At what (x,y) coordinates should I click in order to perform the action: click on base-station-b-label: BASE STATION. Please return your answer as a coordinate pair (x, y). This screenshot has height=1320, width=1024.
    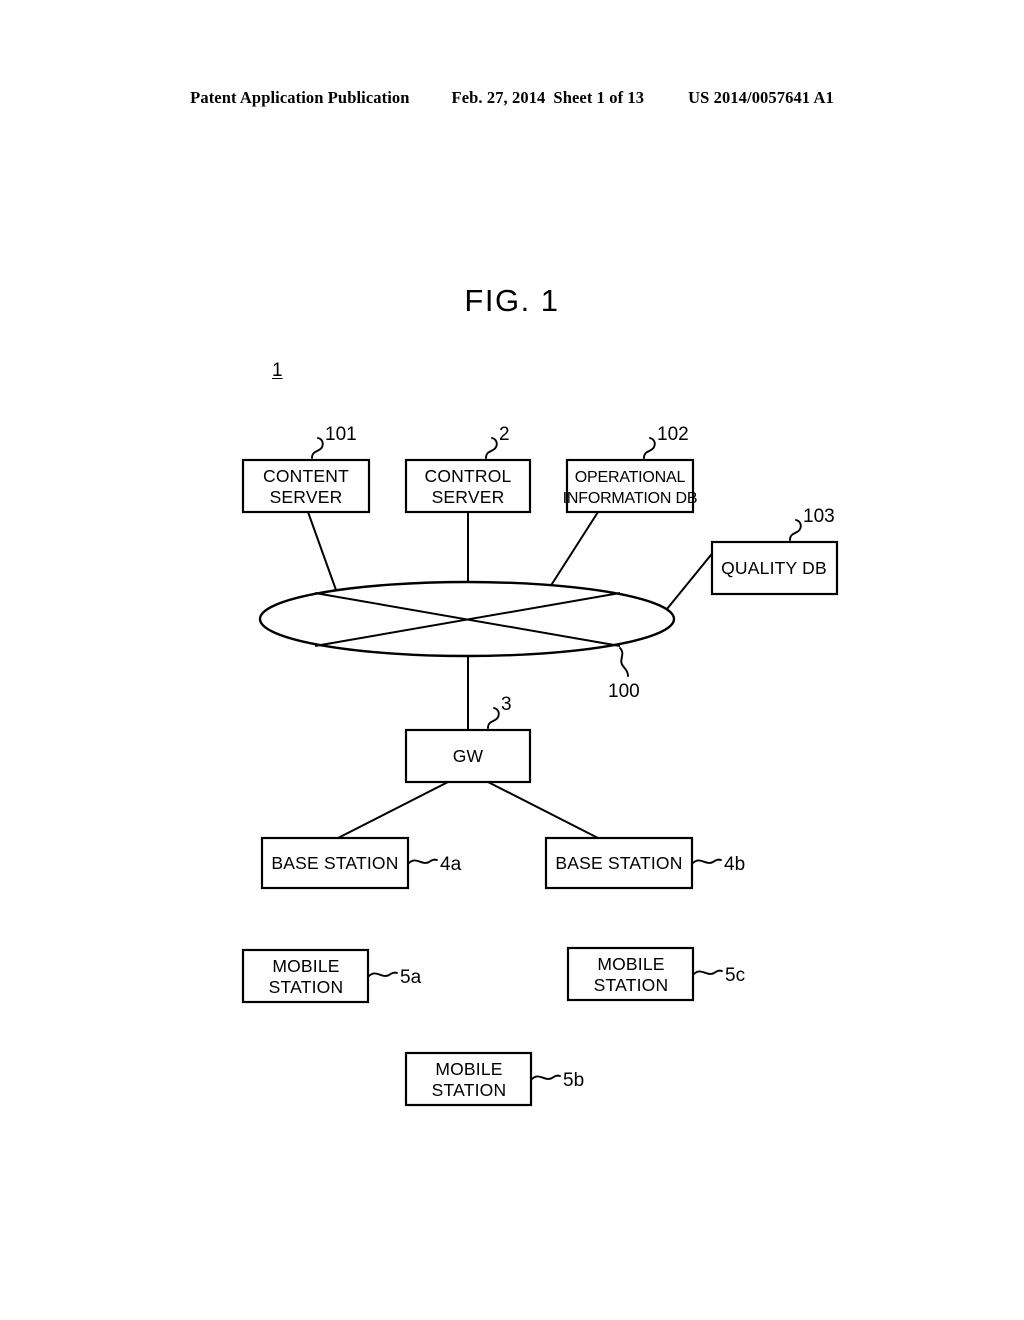
    Looking at the image, I should click on (618, 863).